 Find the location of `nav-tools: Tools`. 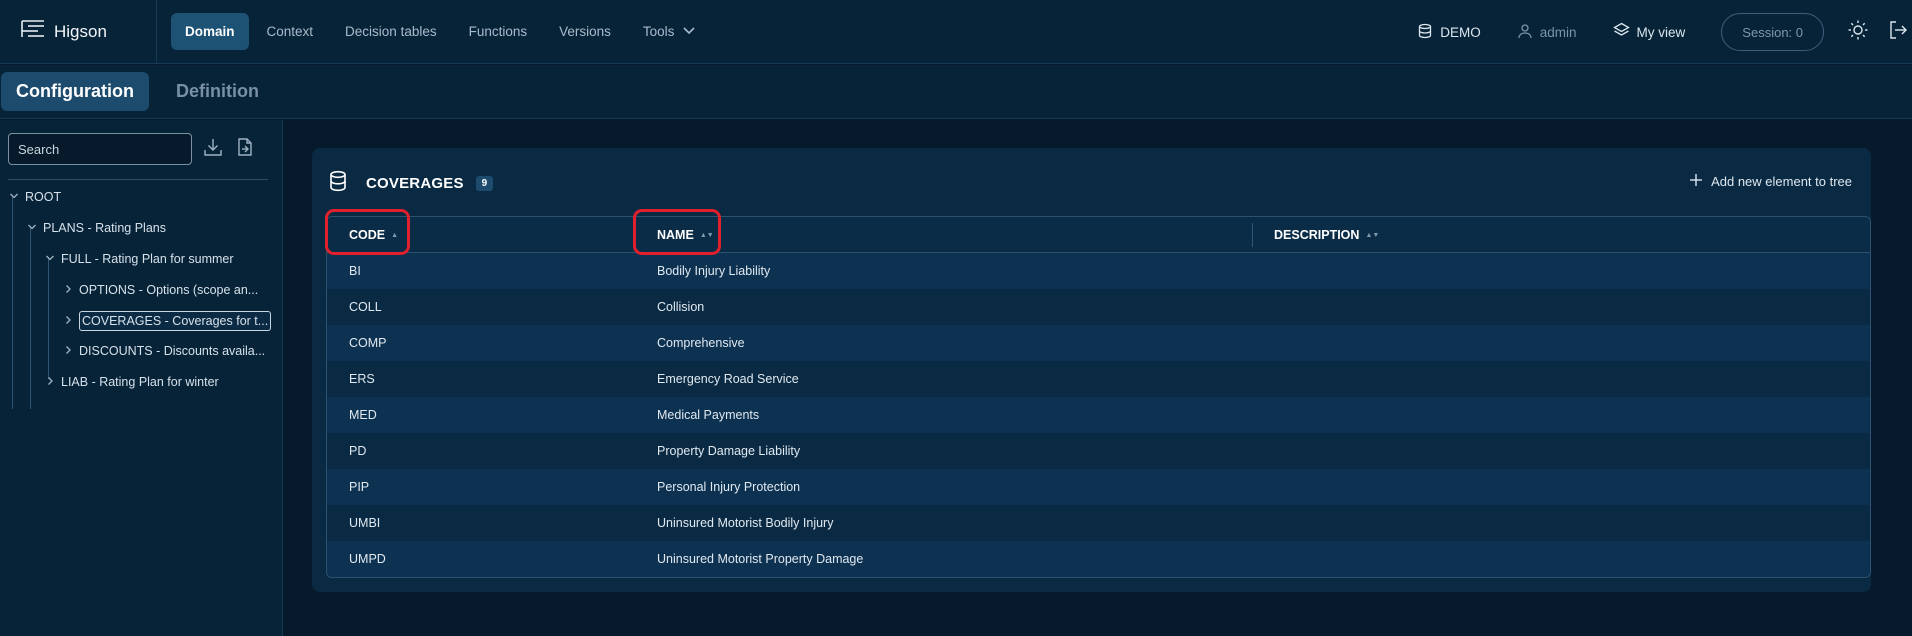

nav-tools: Tools is located at coordinates (670, 31).